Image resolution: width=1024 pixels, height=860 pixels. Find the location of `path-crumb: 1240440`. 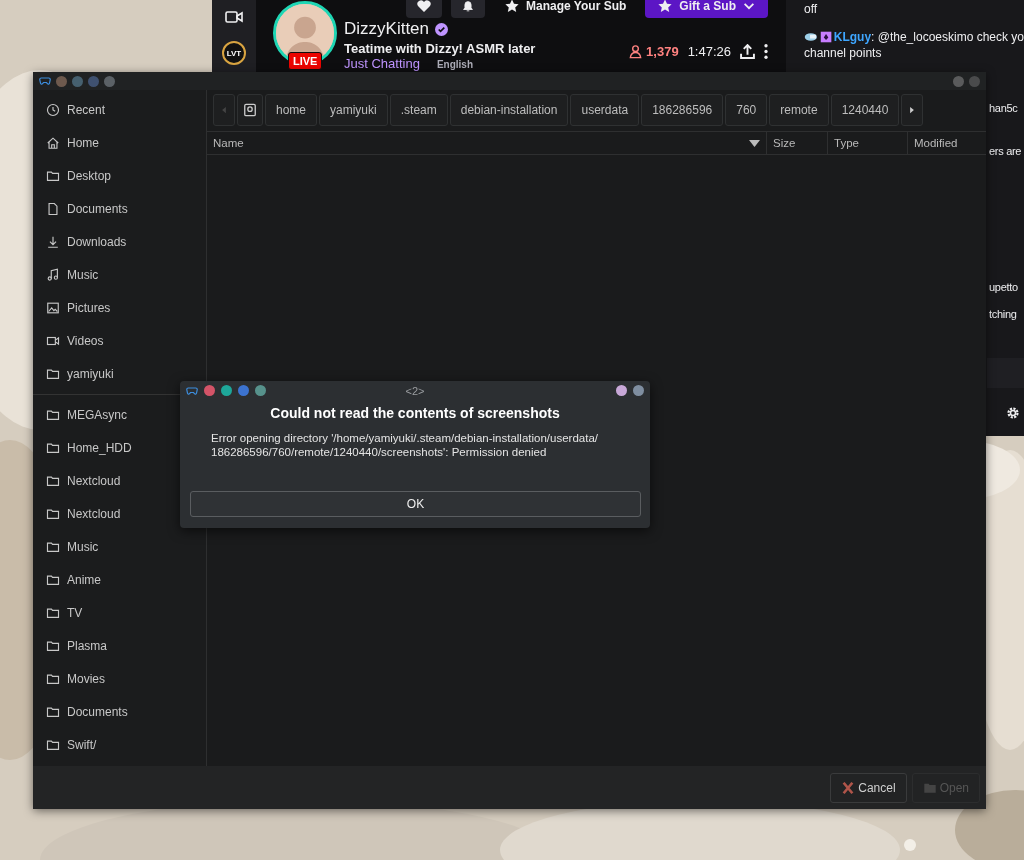

path-crumb: 1240440 is located at coordinates (865, 110).